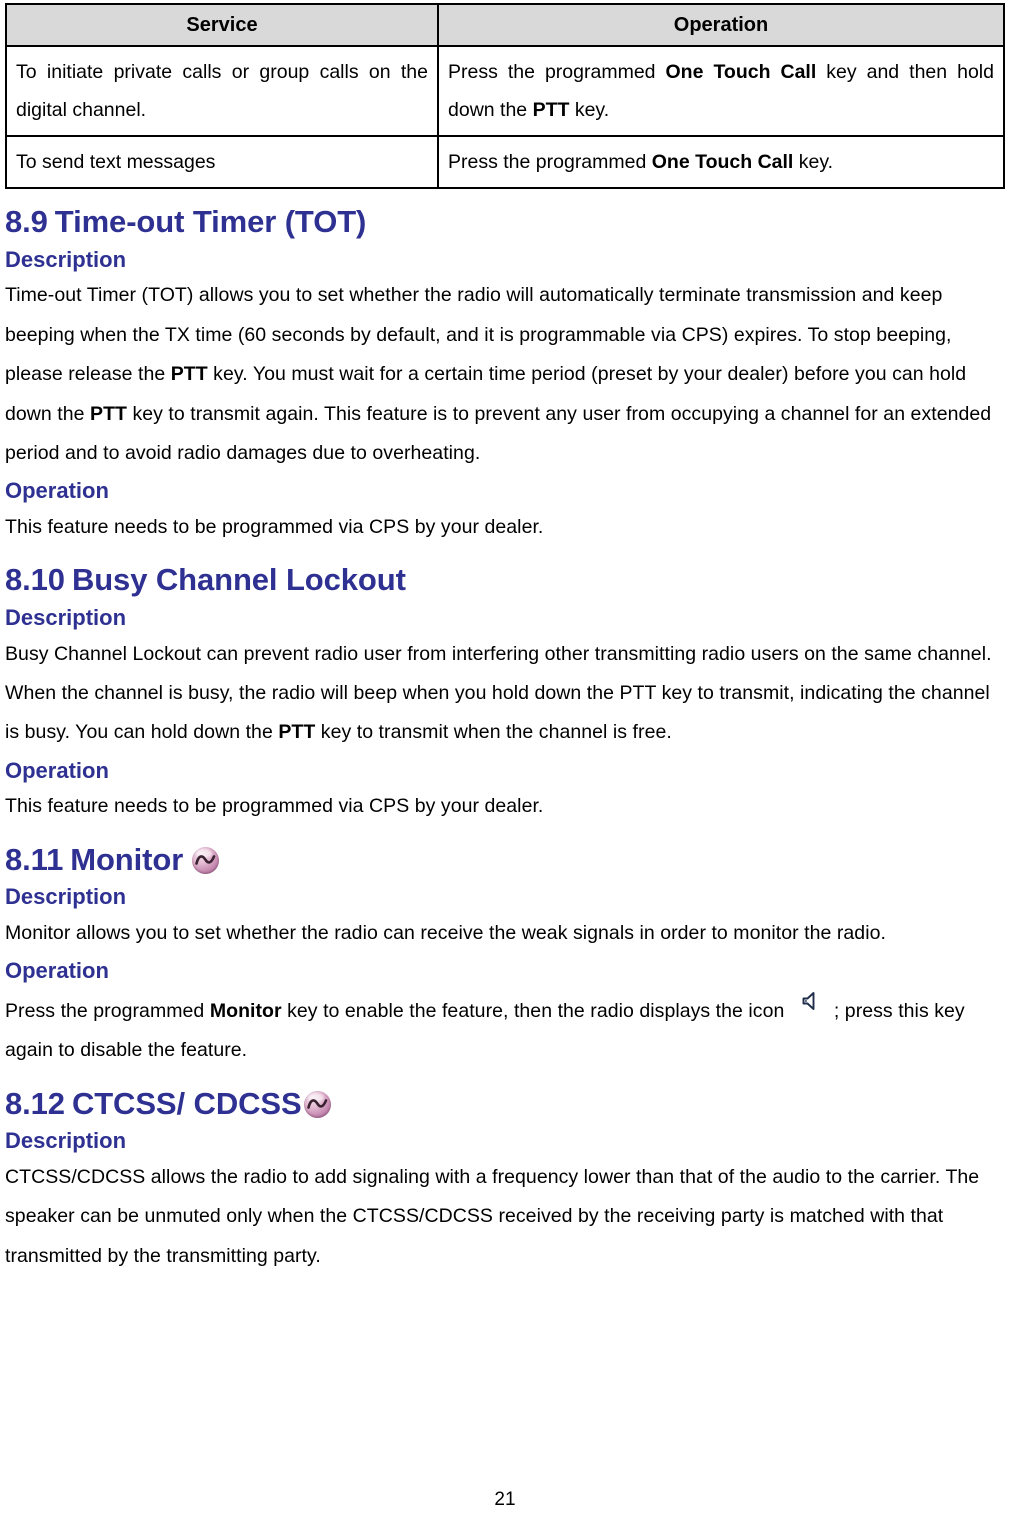  I want to click on section-number: 8.9, so click(26, 222).